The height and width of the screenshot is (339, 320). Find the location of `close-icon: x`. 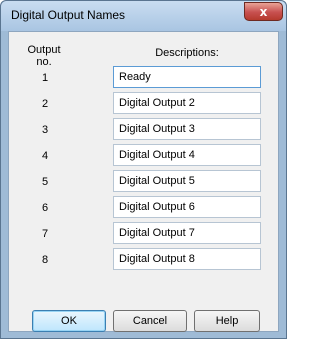

close-icon: x is located at coordinates (263, 11).